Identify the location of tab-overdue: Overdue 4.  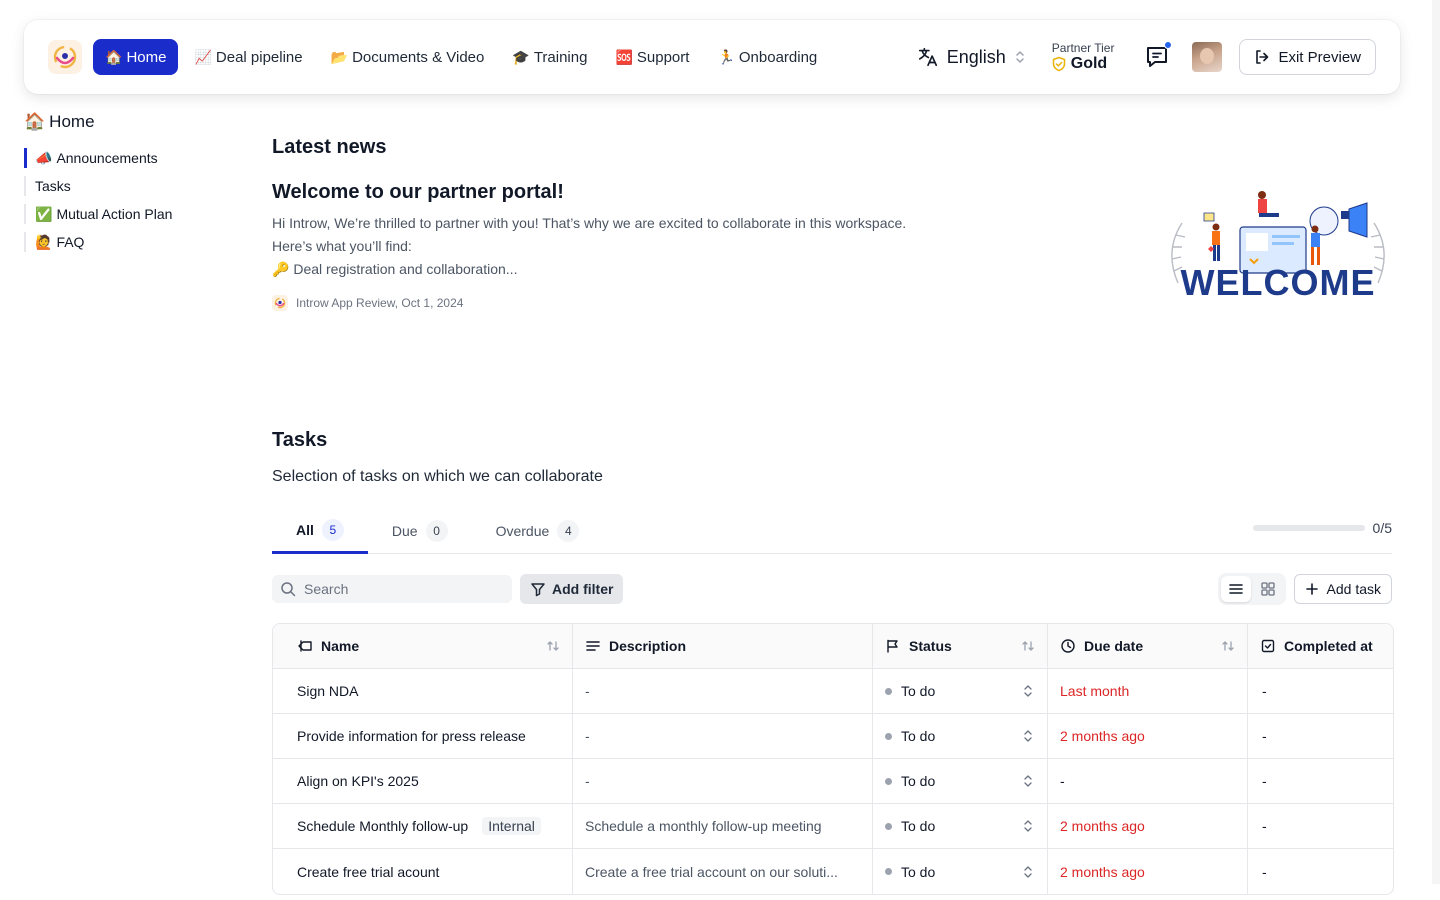
(538, 530).